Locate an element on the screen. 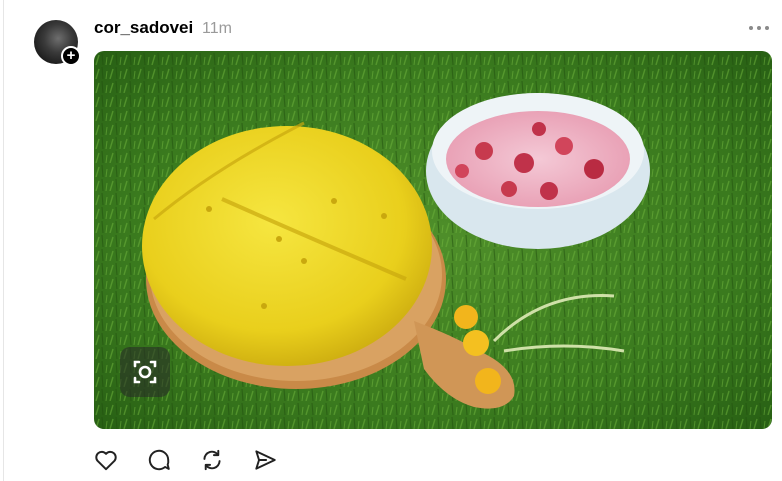  like-button is located at coordinates (106, 460).